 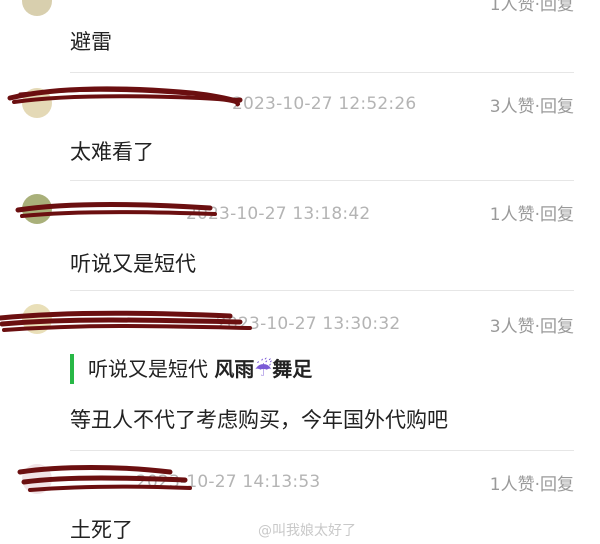 What do you see at coordinates (112, 152) in the screenshot?
I see `comment-text: 太难看了` at bounding box center [112, 152].